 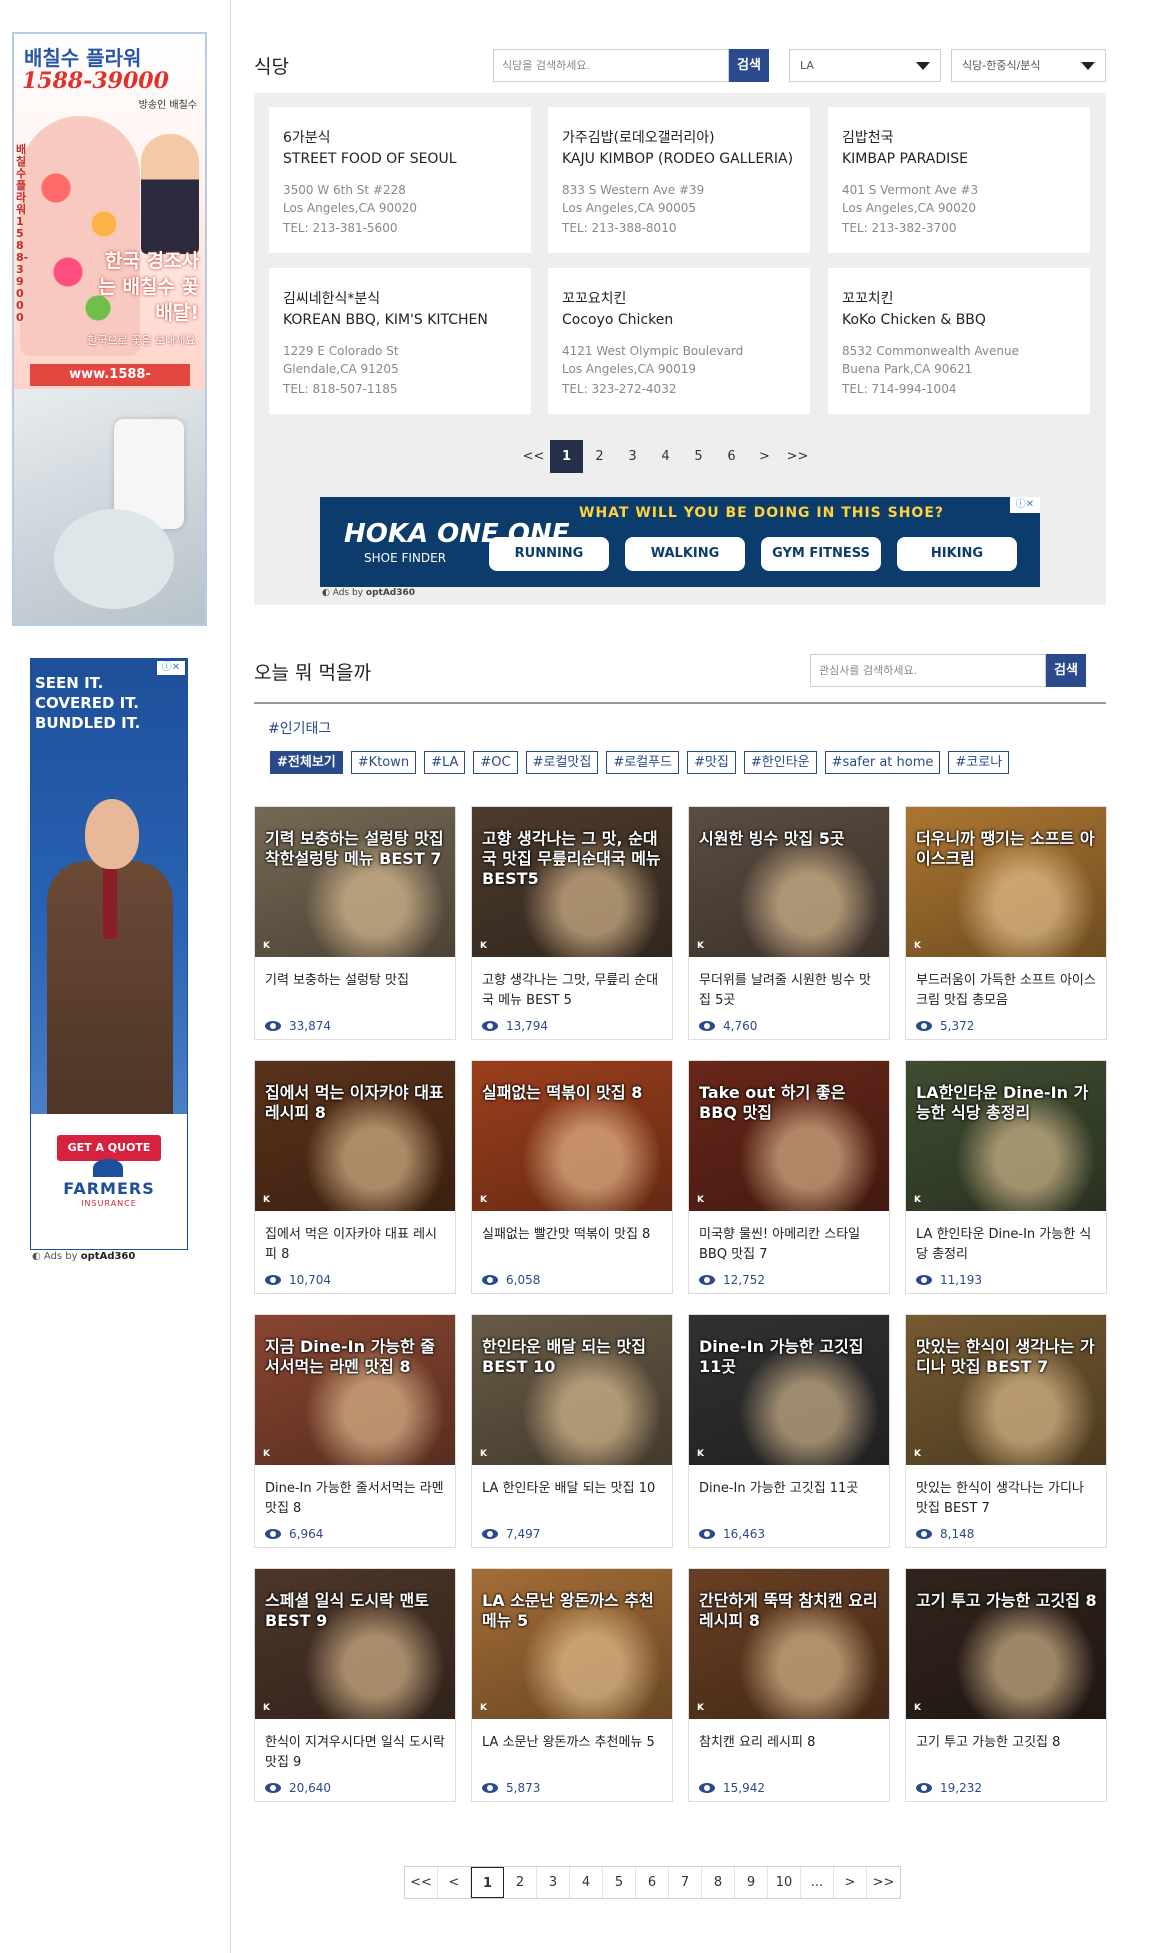 What do you see at coordinates (1006, 1600) in the screenshot?
I see `thumbnail-overlay-text: 고기 투고 가능한 고깃집 8` at bounding box center [1006, 1600].